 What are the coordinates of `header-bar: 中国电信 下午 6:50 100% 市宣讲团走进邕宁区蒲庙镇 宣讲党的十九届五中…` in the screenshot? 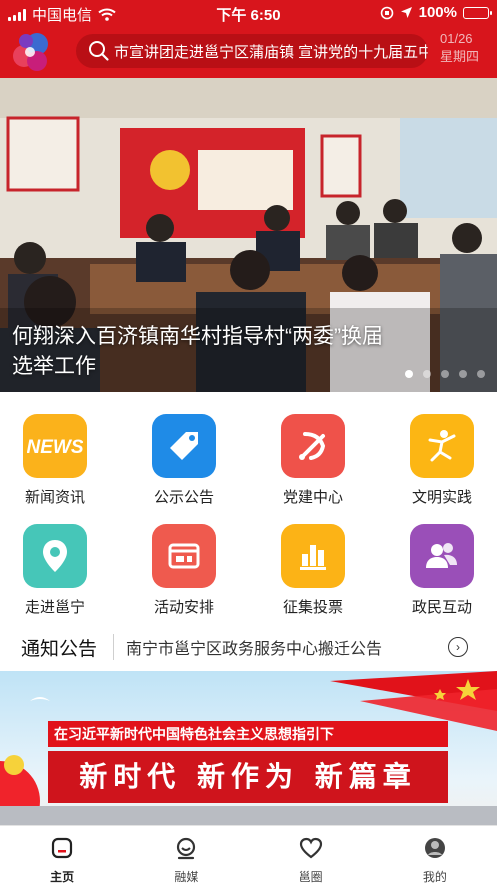 It's located at (248, 39).